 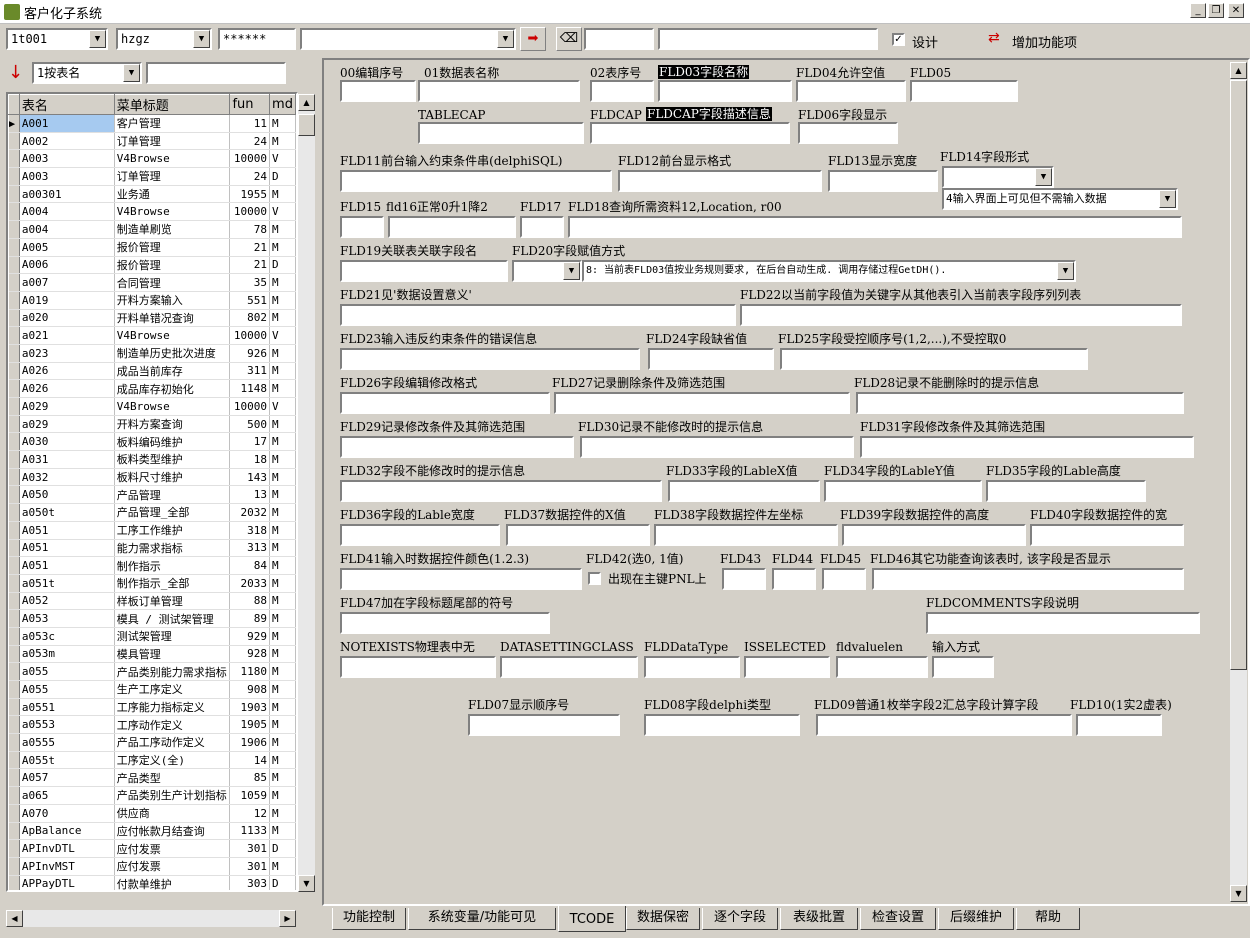 What do you see at coordinates (1238, 893) in the screenshot?
I see `scroll-down-icon: ▼` at bounding box center [1238, 893].